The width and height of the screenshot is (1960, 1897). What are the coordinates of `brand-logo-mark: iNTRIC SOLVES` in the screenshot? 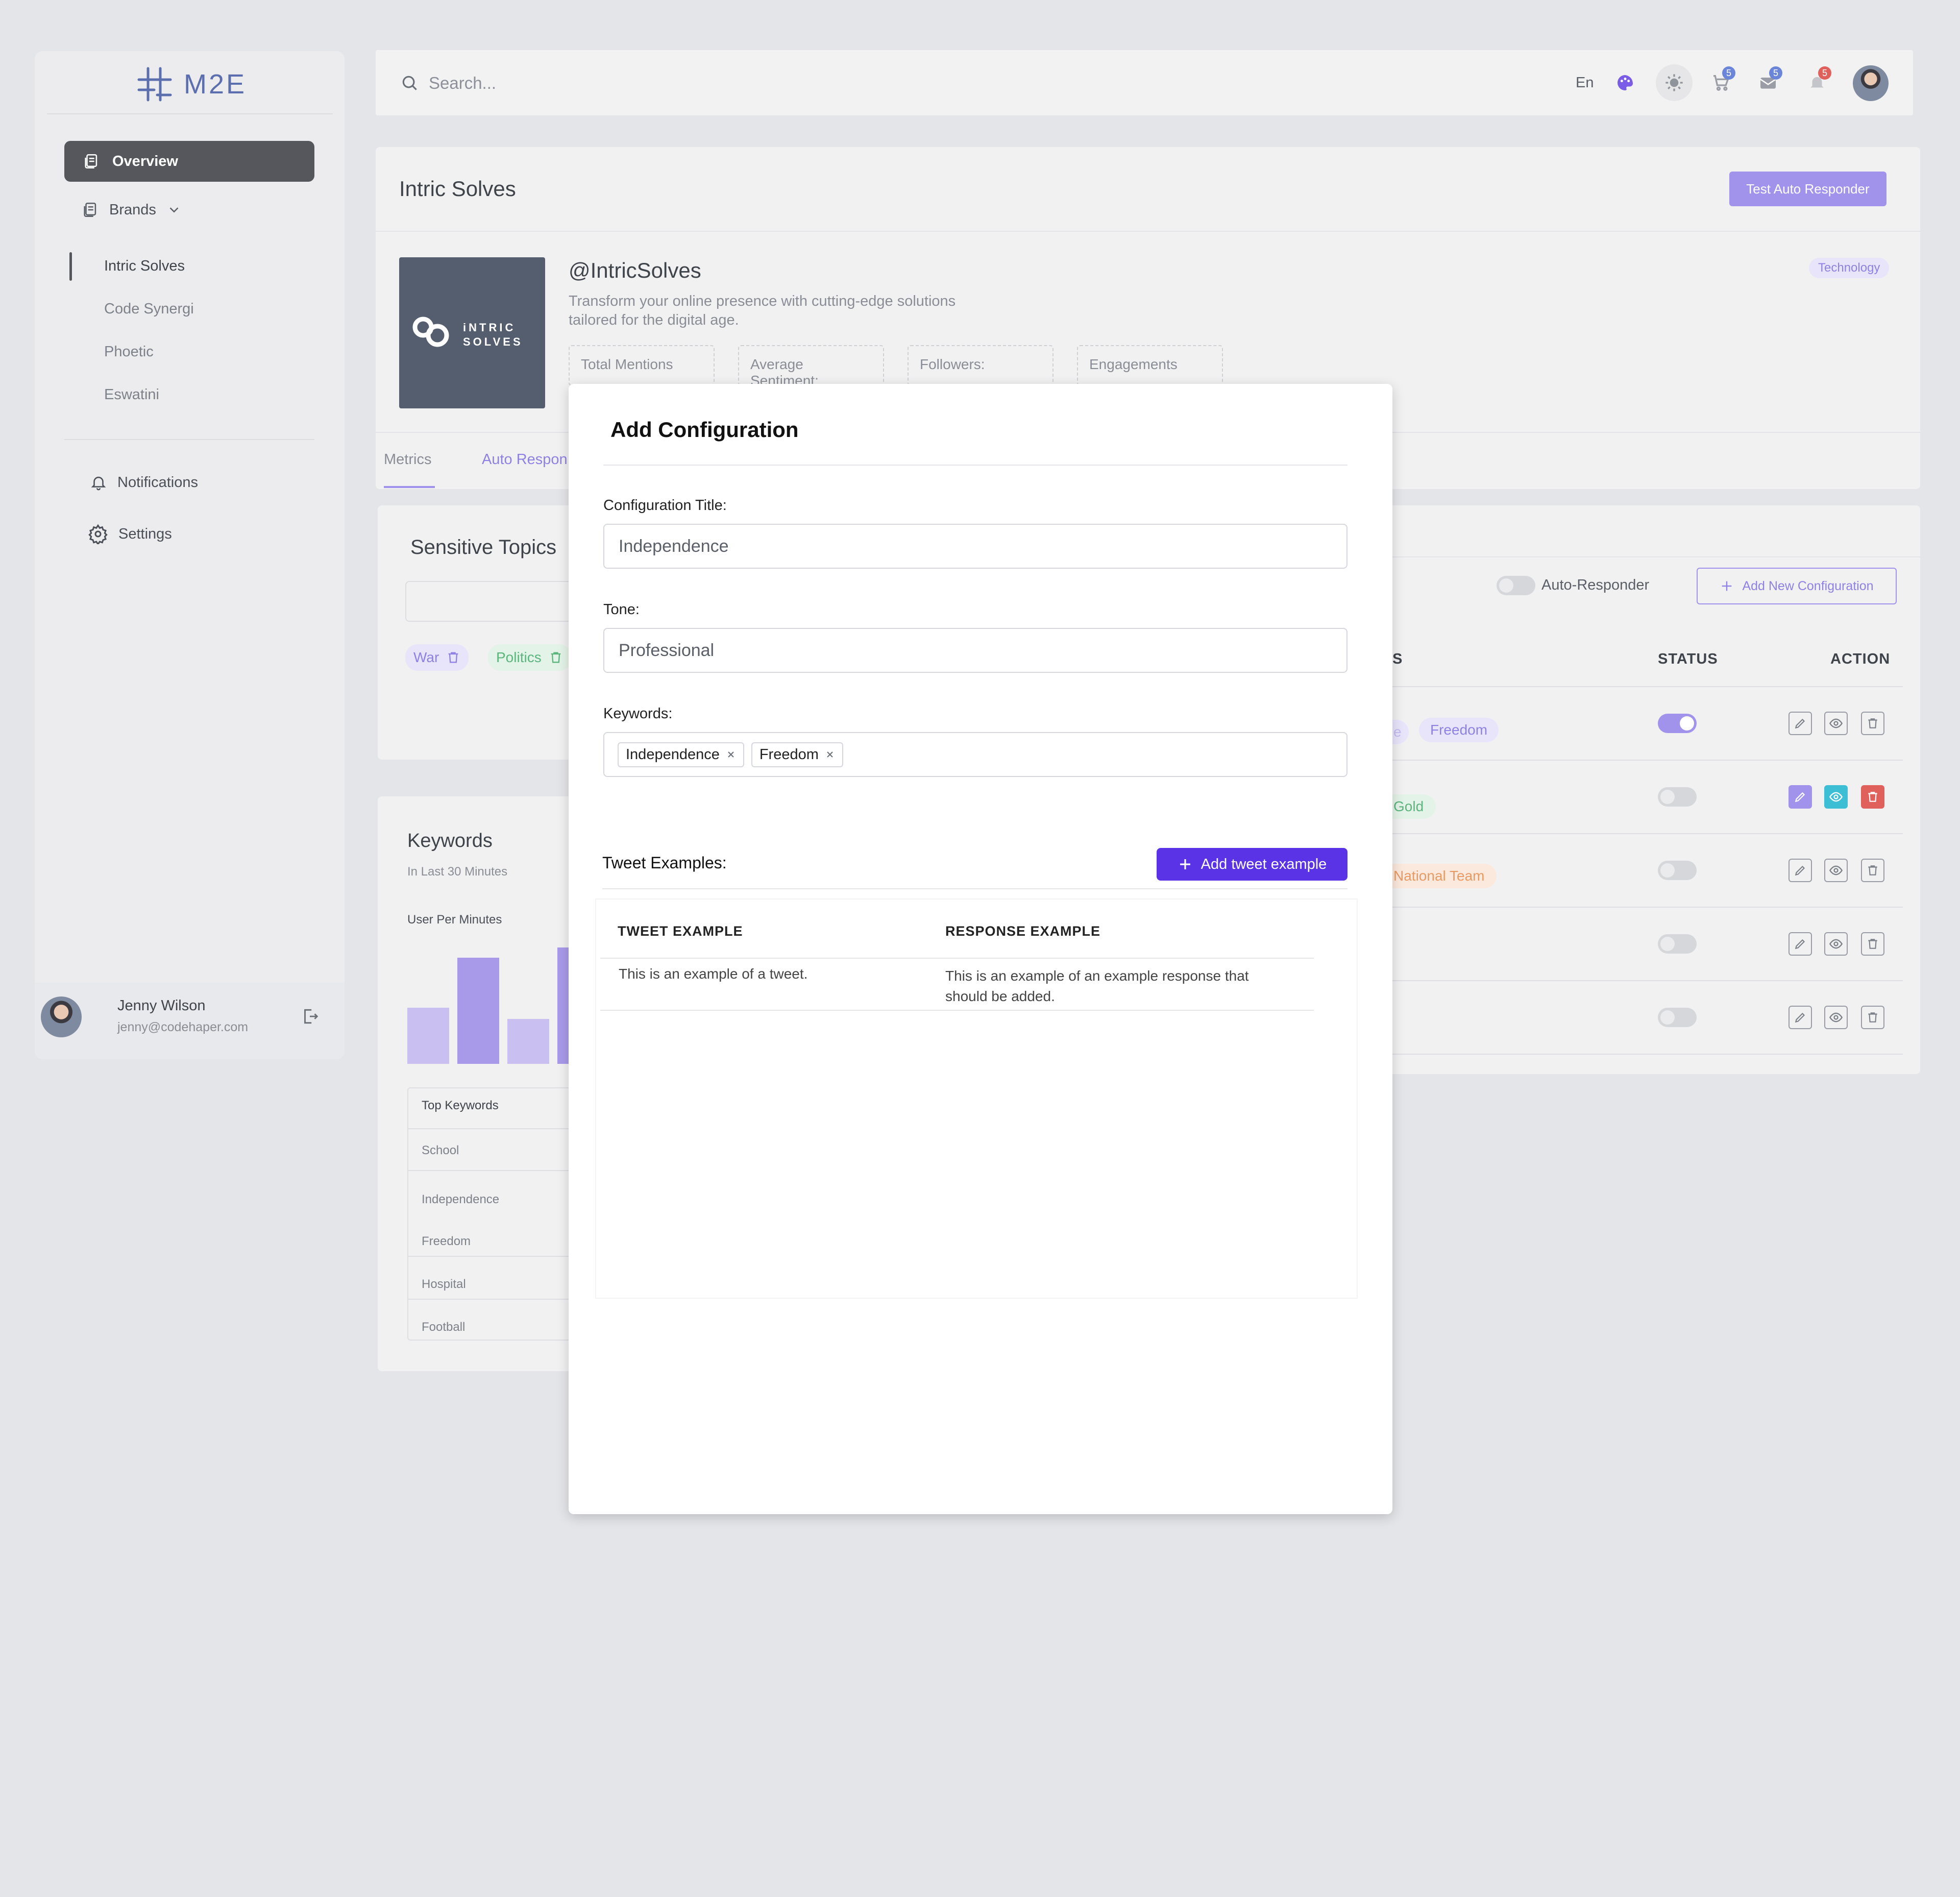 It's located at (466, 332).